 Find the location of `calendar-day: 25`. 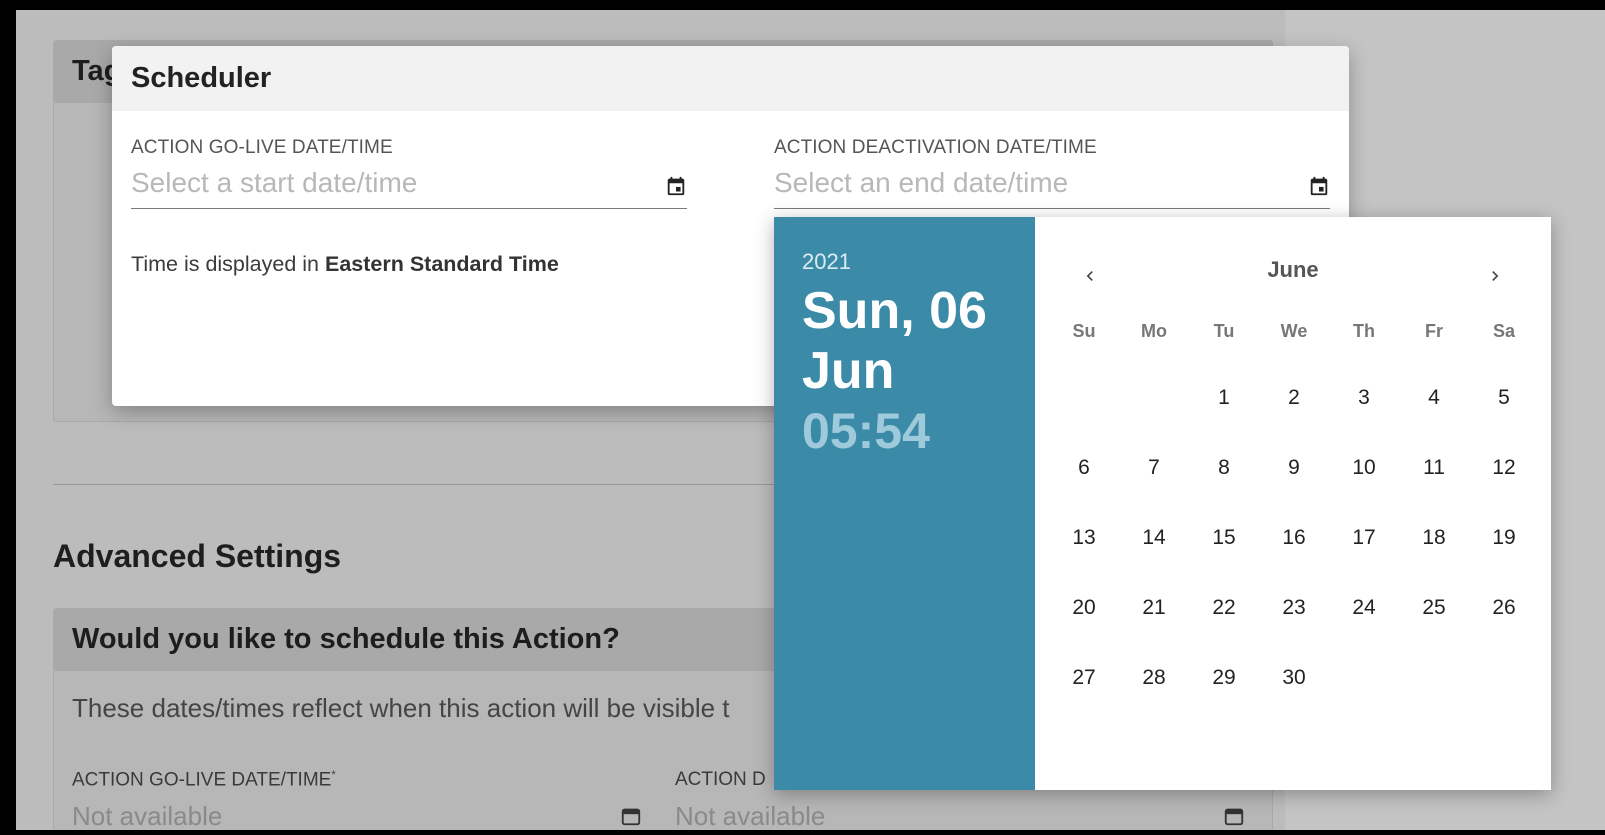

calendar-day: 25 is located at coordinates (1434, 608).